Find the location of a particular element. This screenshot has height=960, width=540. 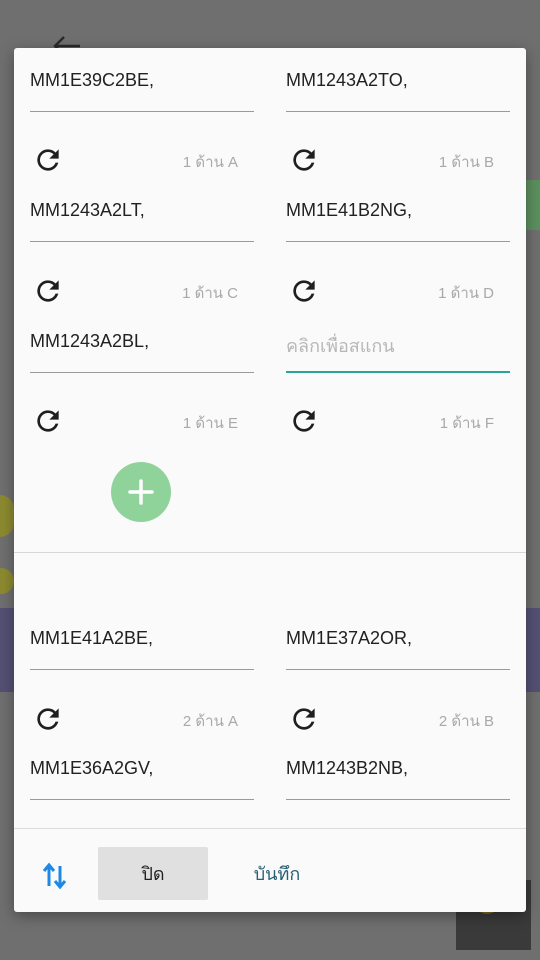

section-divider is located at coordinates (270, 552).